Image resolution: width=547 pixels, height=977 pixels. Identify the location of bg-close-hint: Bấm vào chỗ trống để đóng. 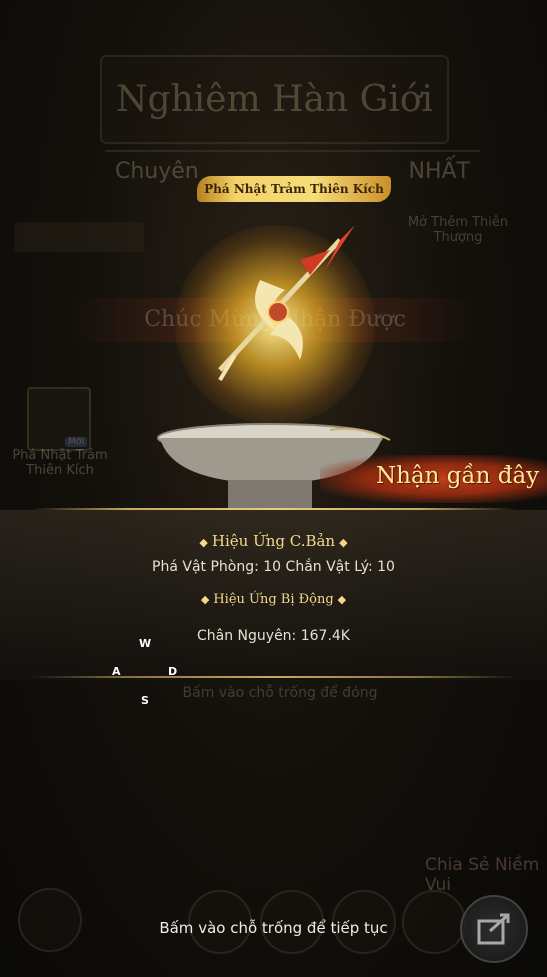
(280, 693).